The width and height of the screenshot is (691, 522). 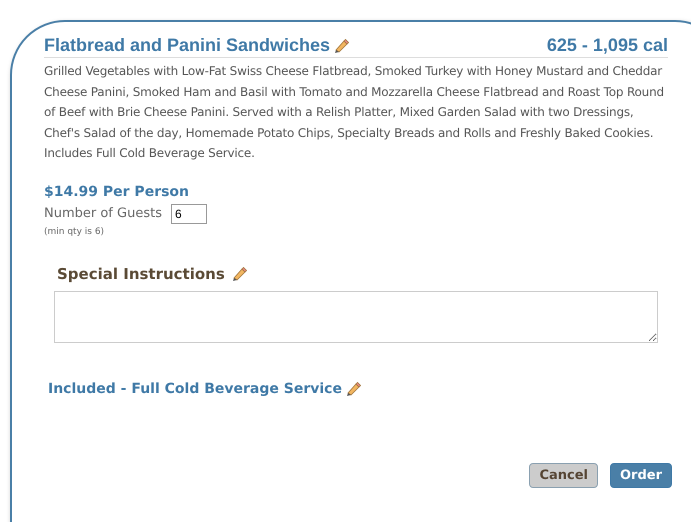 What do you see at coordinates (195, 388) in the screenshot?
I see `included-beverage-heading: Included - Full Cold Beverage Service` at bounding box center [195, 388].